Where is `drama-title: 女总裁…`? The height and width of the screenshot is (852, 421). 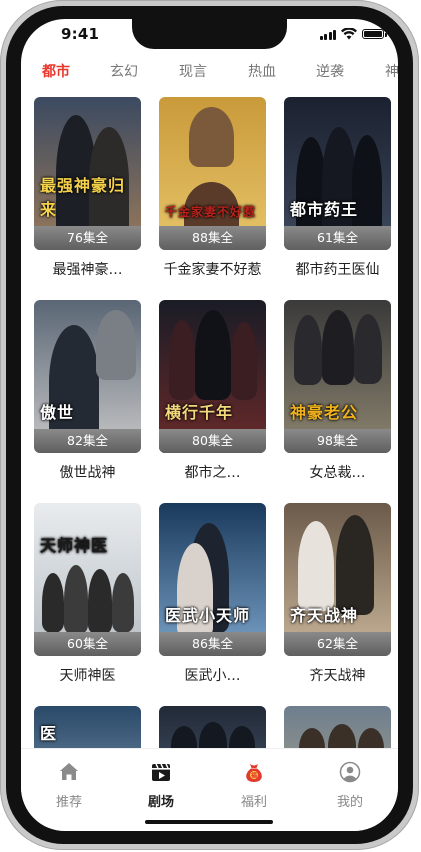 drama-title: 女总裁… is located at coordinates (337, 472).